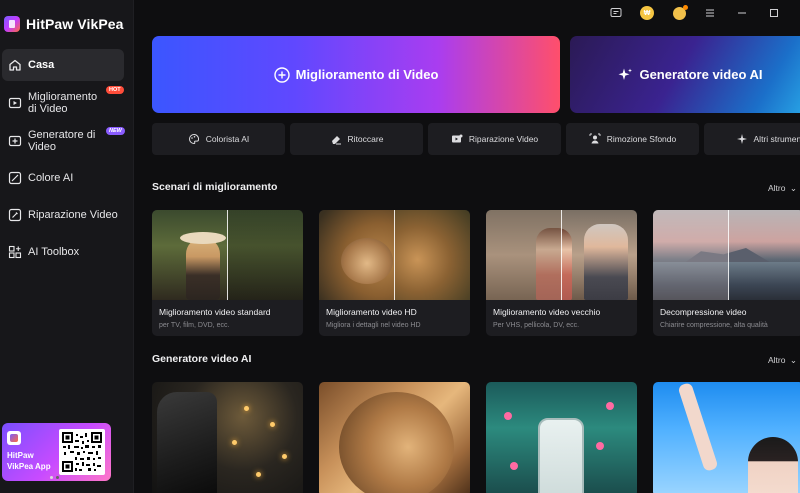  Describe the element at coordinates (227, 437) in the screenshot. I see `generator-card-knight` at that location.